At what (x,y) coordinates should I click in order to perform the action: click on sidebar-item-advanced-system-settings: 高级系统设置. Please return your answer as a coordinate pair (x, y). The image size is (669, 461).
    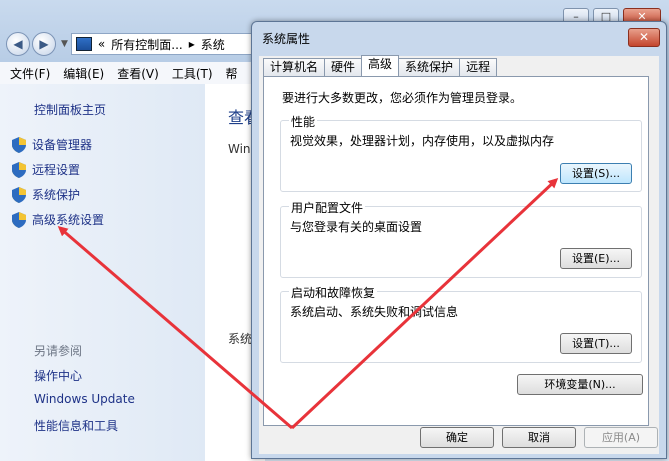
    Looking at the image, I should click on (58, 219).